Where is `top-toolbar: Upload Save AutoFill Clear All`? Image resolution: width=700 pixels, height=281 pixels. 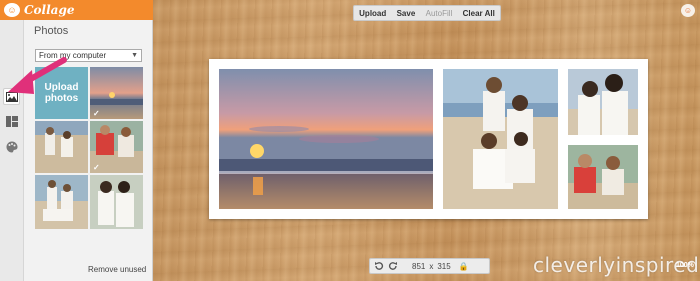
top-toolbar: Upload Save AutoFill Clear All is located at coordinates (427, 13).